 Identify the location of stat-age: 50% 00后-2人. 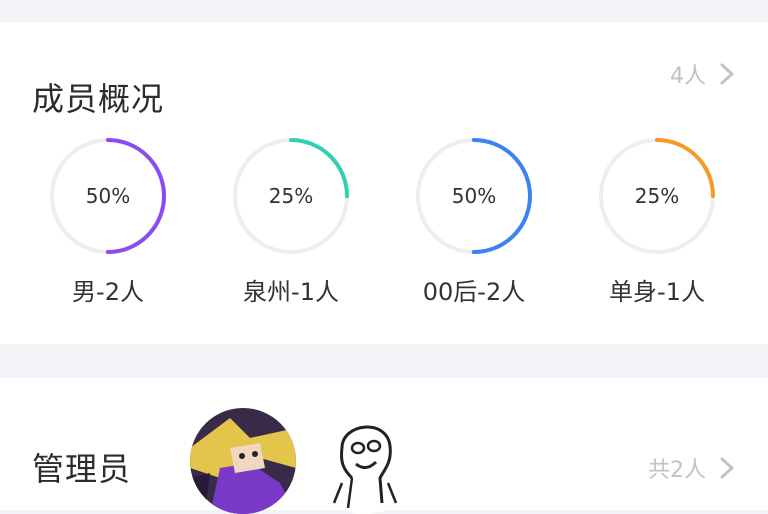
(474, 220).